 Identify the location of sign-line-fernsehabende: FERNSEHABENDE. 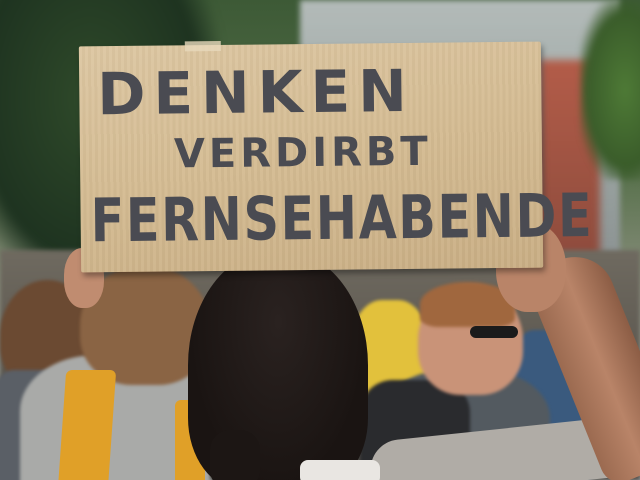
(342, 219).